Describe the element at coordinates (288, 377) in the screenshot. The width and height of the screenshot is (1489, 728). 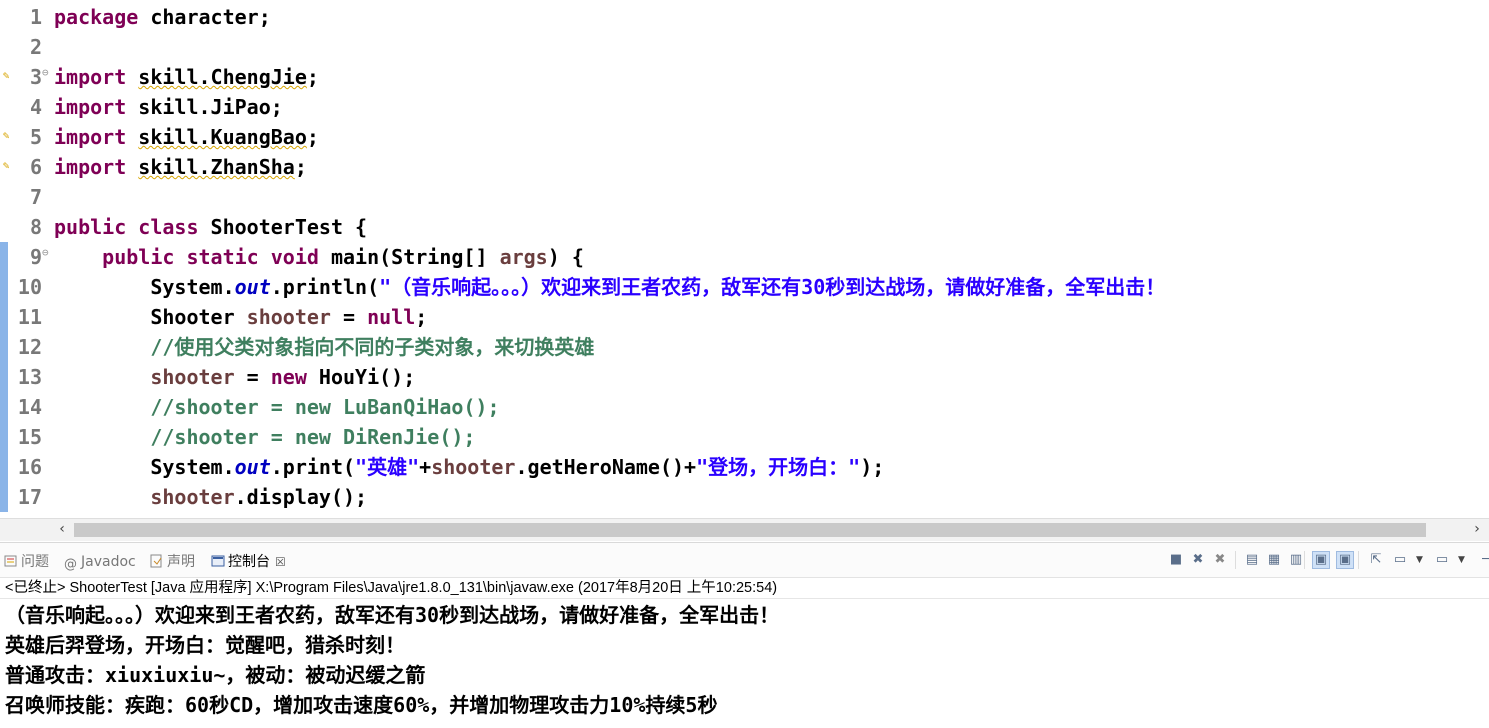
I see `code-token: new` at that location.